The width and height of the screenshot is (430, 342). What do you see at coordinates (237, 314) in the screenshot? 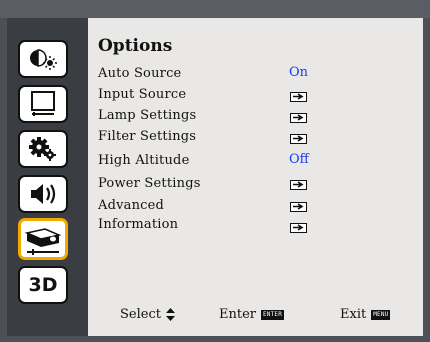
I see `enter-label: Enter` at bounding box center [237, 314].